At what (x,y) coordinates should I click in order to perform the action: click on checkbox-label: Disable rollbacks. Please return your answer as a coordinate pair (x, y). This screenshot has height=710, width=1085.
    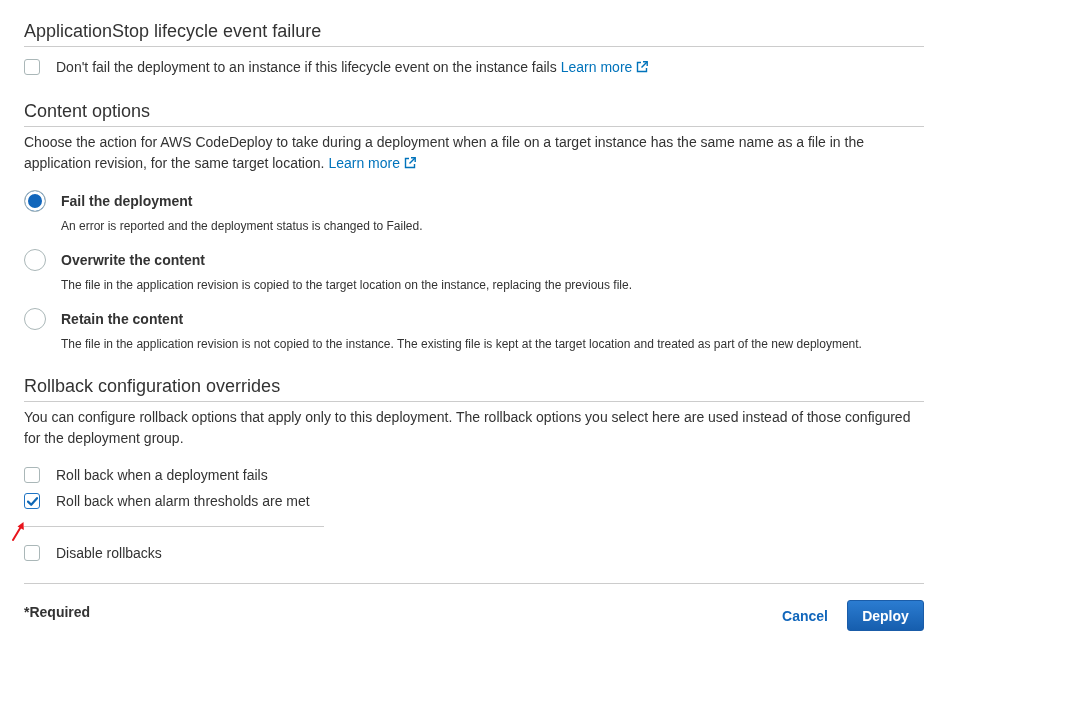
    Looking at the image, I should click on (109, 553).